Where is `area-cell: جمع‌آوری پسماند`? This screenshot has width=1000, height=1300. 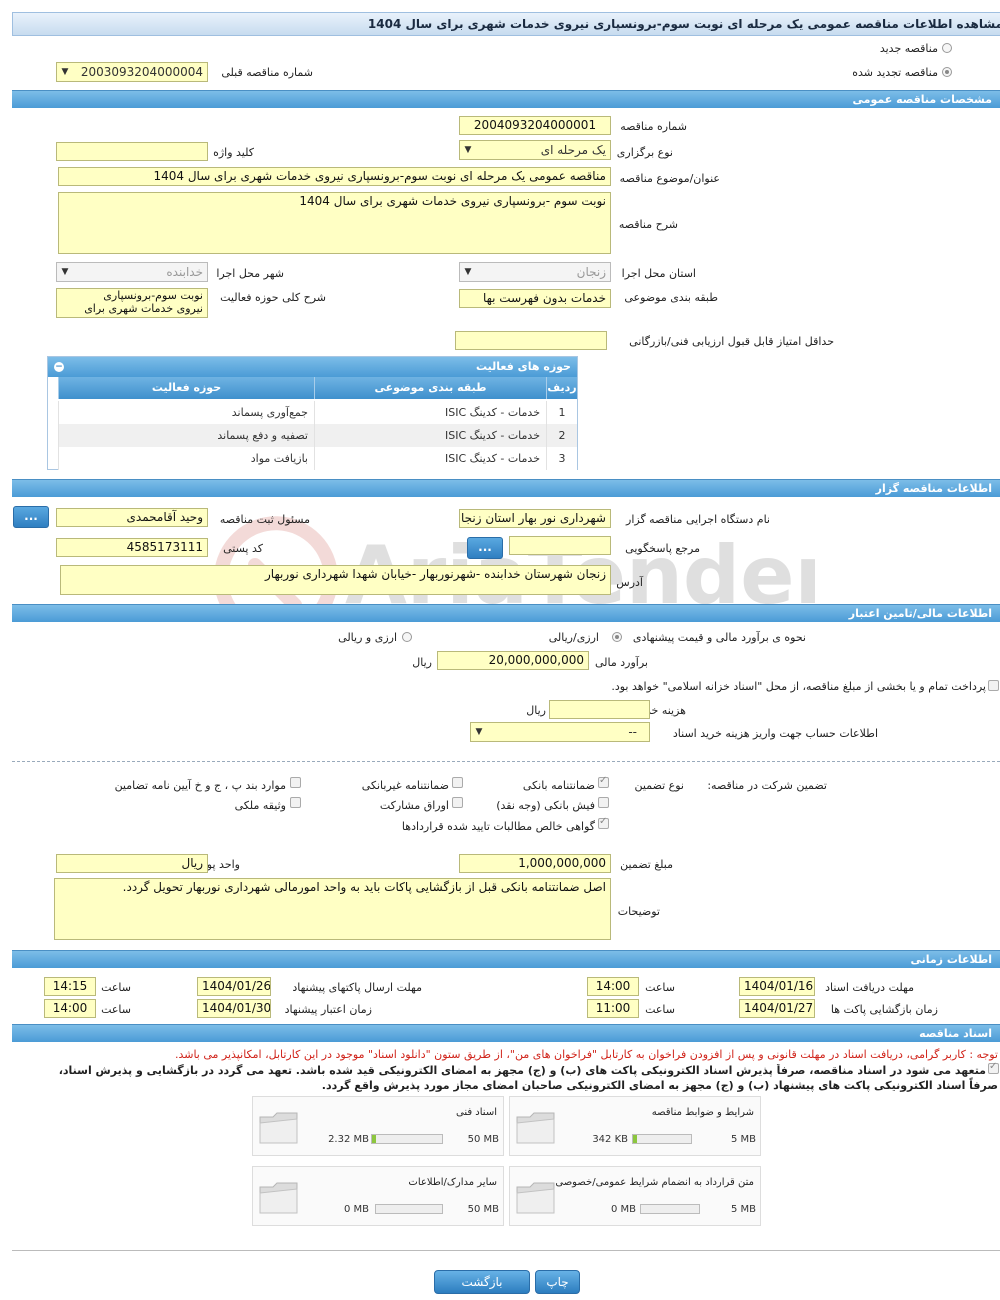
area-cell: جمع‌آوری پسماند is located at coordinates (186, 412).